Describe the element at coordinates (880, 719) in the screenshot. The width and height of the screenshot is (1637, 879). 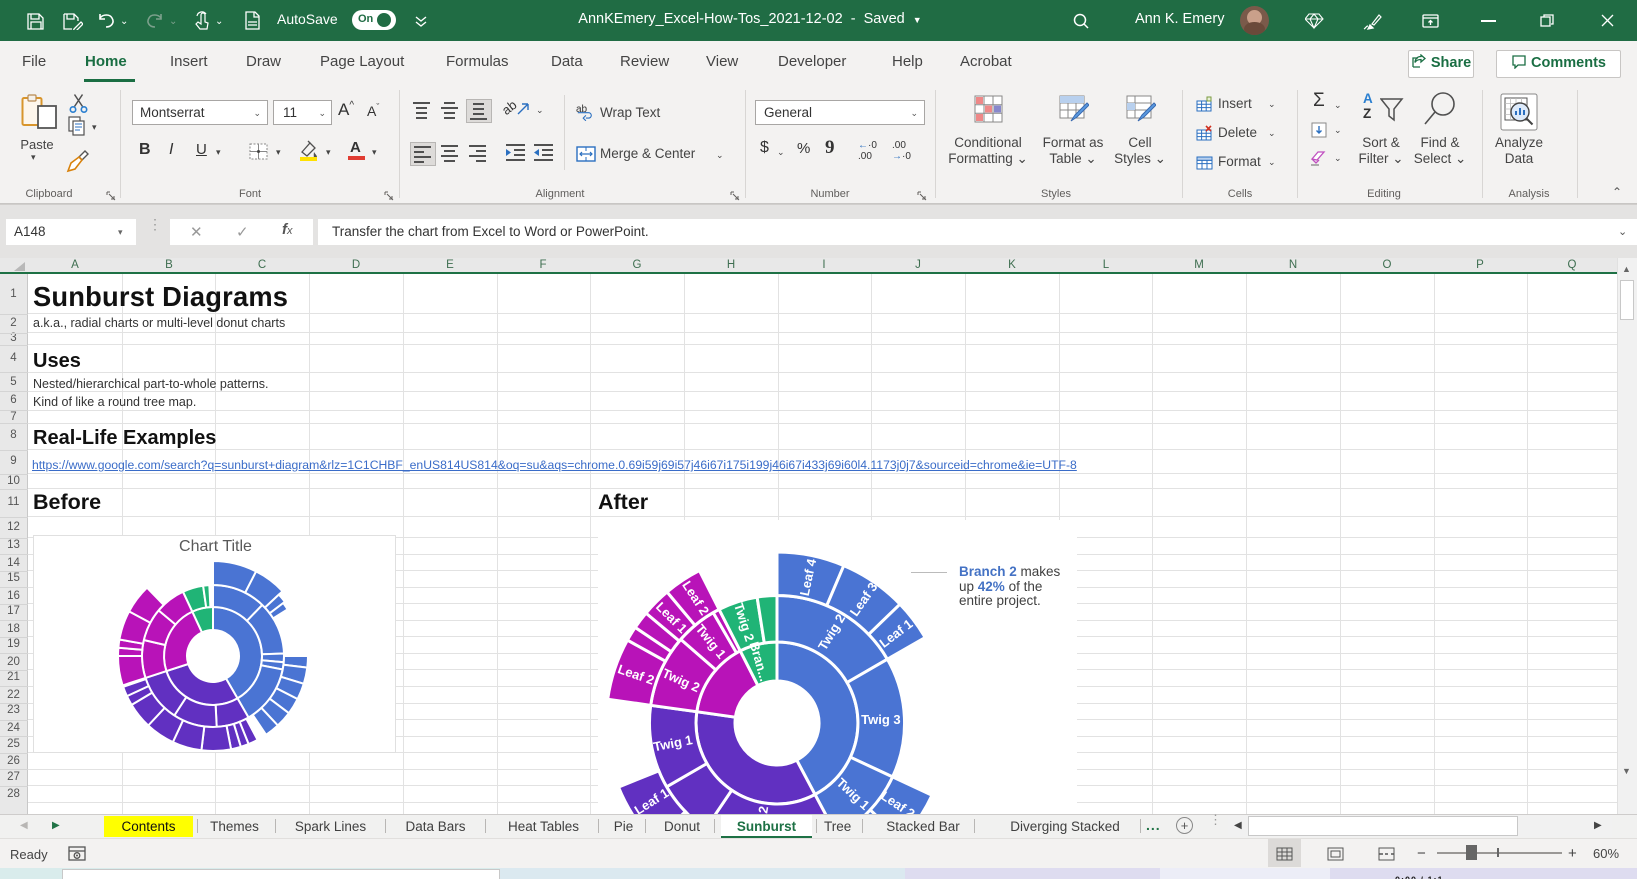
I see `svg-text: Twig 3` at that location.